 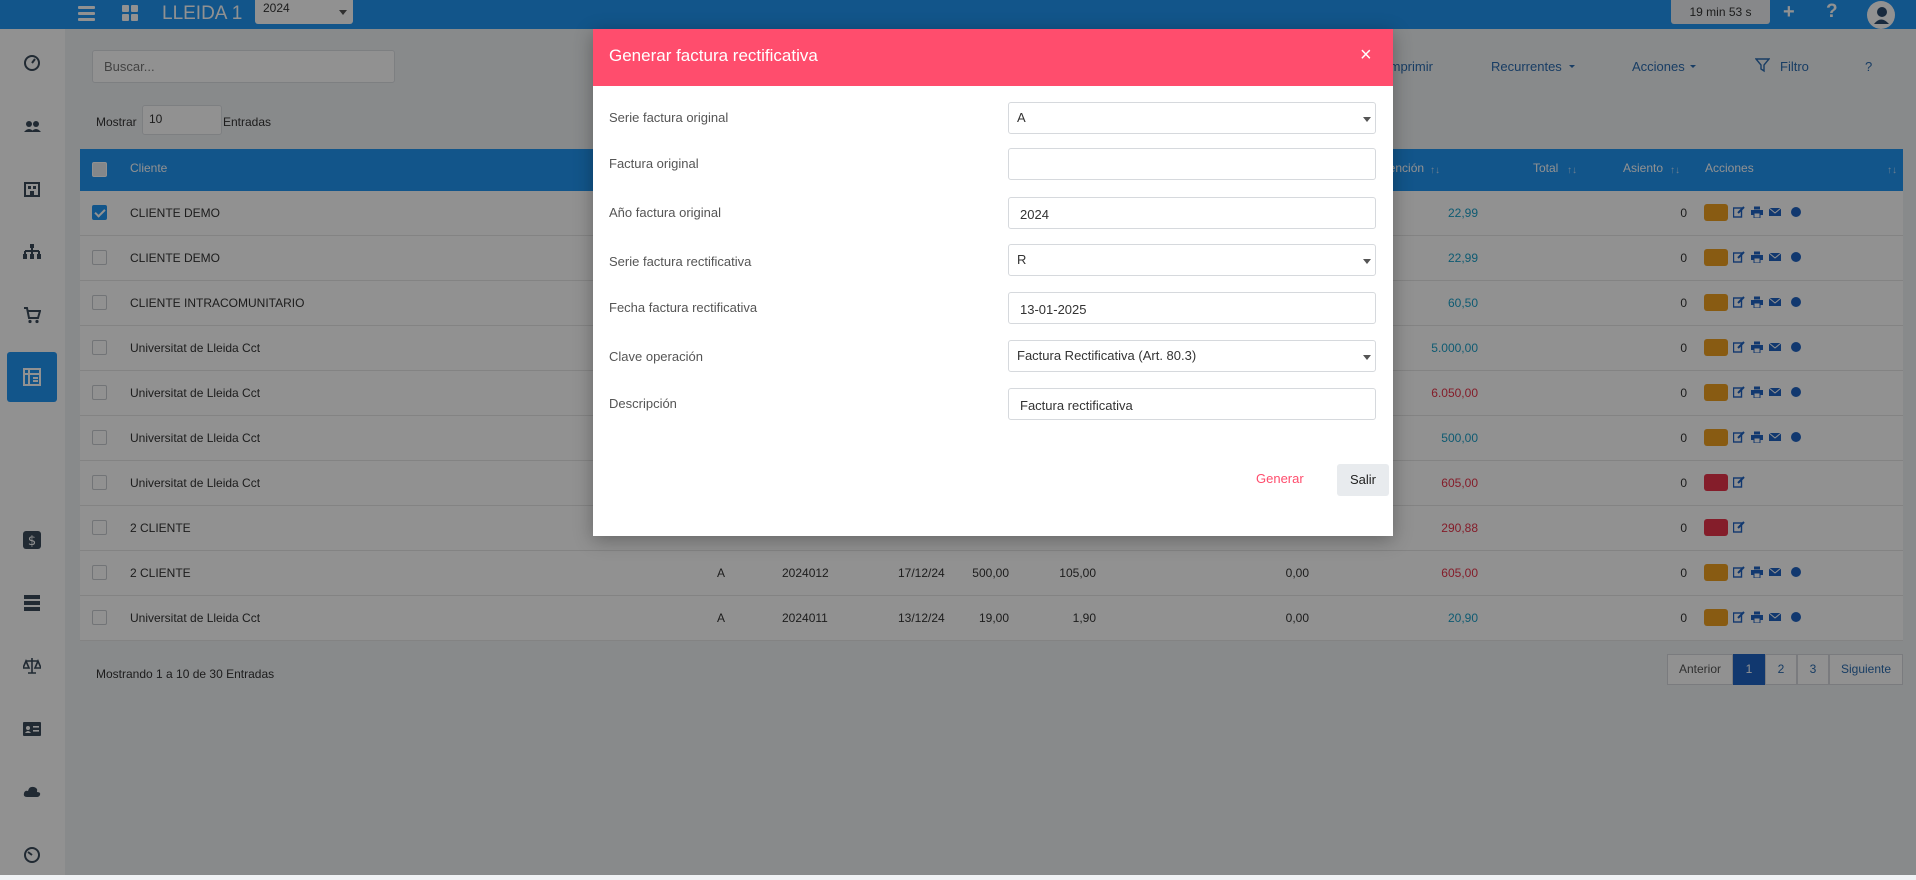 I want to click on dialog-title: Generar factura rectificativa, so click(x=713, y=55).